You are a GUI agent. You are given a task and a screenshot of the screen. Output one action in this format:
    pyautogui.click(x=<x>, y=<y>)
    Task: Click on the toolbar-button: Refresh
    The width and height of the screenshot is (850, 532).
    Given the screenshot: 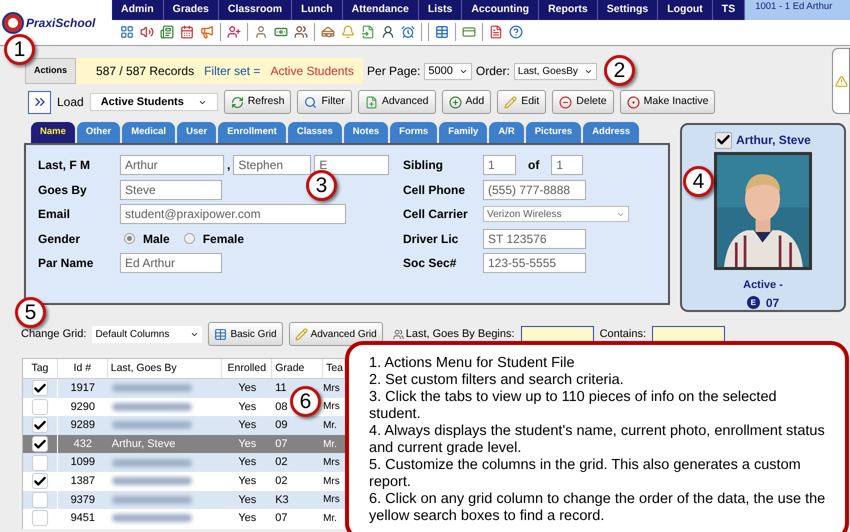 What is the action you would take?
    pyautogui.click(x=258, y=102)
    